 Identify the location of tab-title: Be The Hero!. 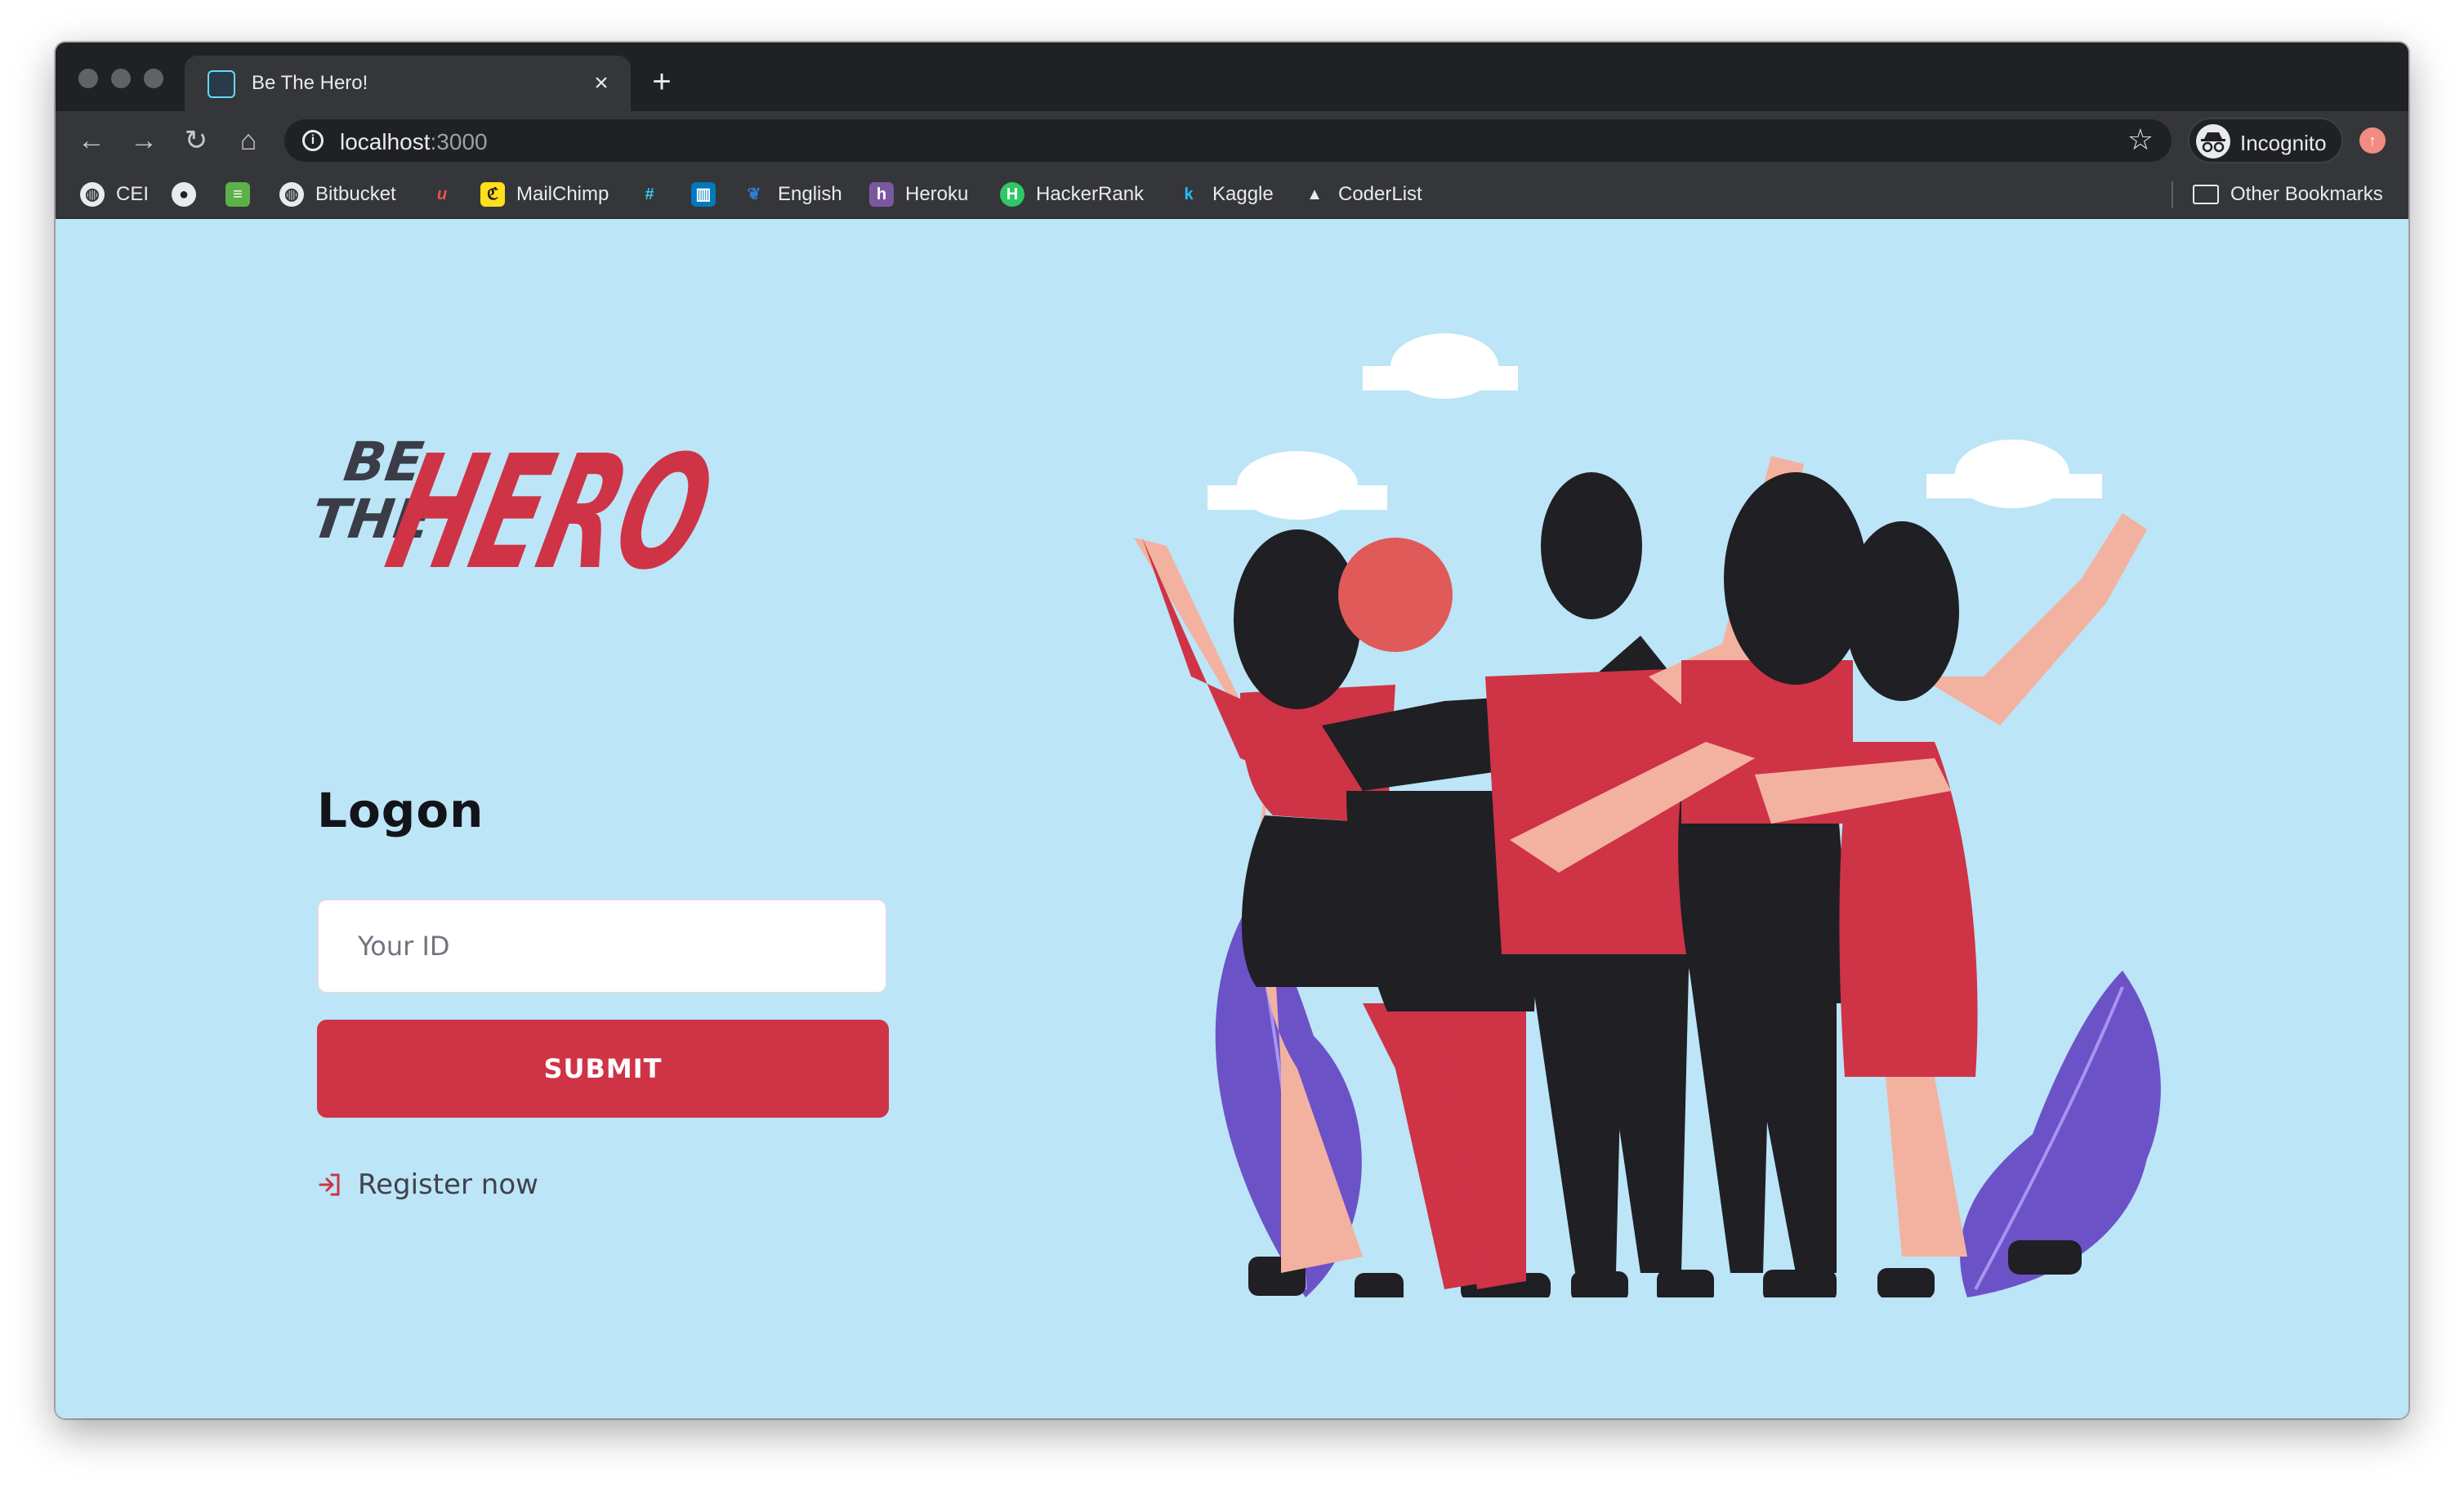
(310, 83).